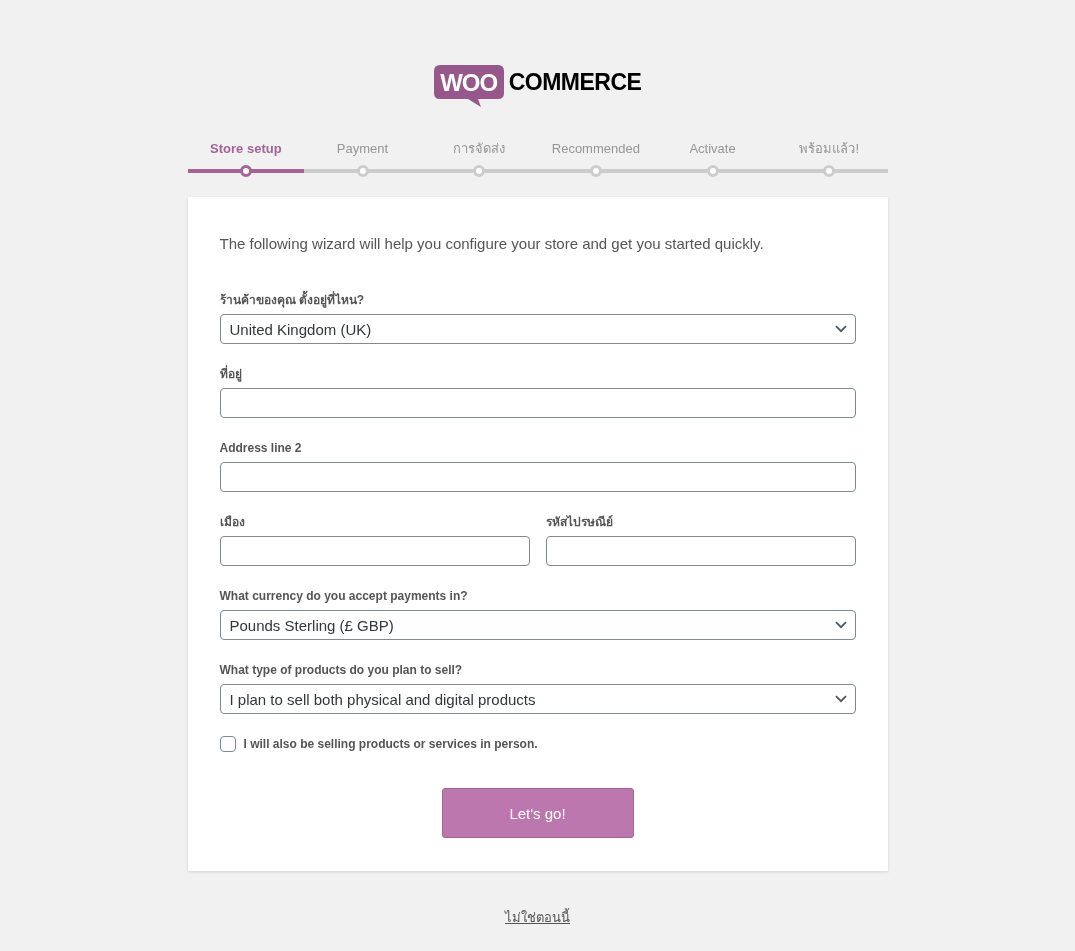 The width and height of the screenshot is (1075, 951). I want to click on field-label: เมือง, so click(232, 522).